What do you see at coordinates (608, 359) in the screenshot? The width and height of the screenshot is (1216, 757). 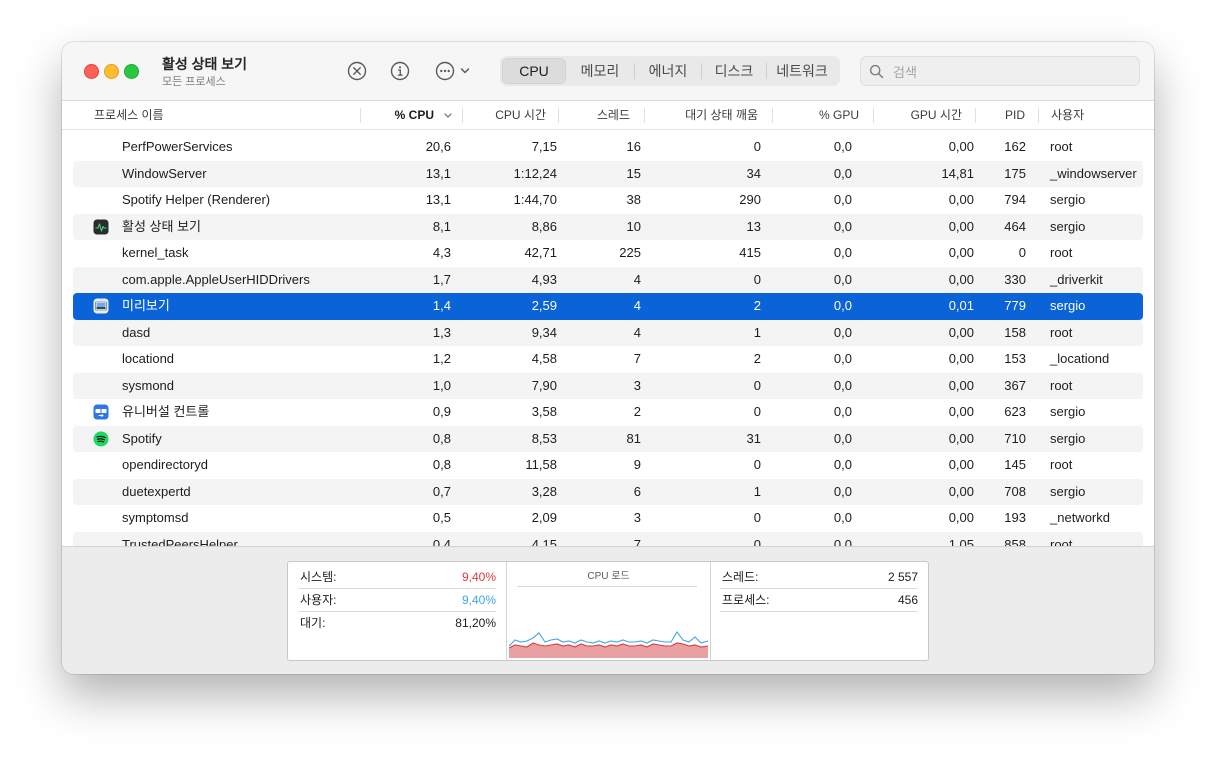 I see `process-row: locationd 1,2 4,58 7 2 0,0 0,00 153 _locationd` at bounding box center [608, 359].